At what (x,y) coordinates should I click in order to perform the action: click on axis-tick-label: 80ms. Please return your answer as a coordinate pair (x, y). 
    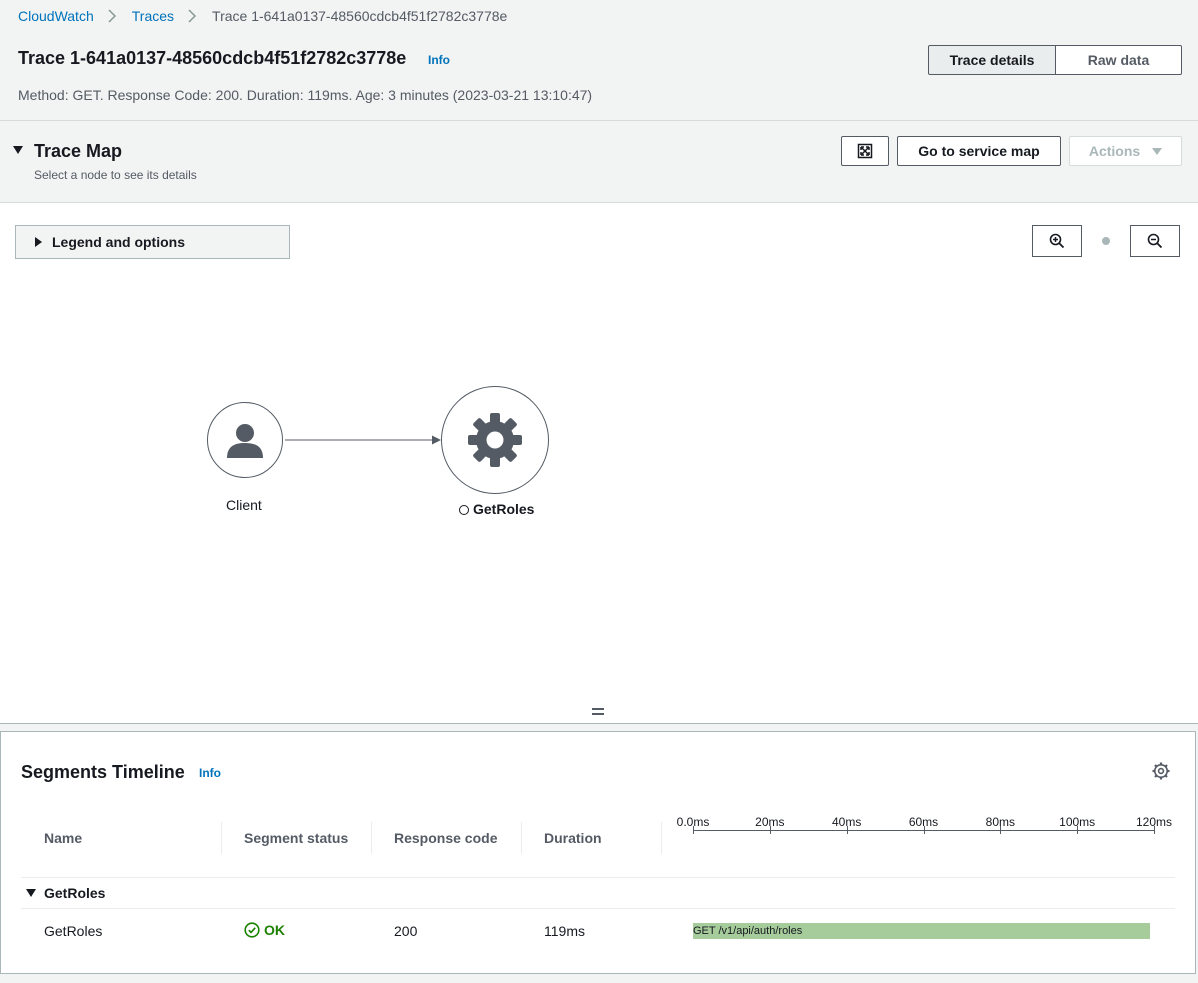
    Looking at the image, I should click on (1000, 822).